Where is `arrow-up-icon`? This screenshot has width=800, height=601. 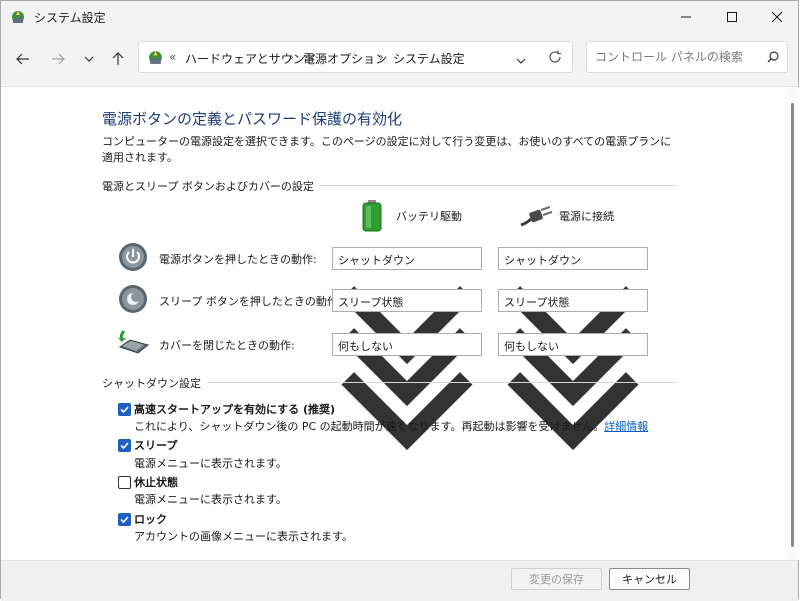 arrow-up-icon is located at coordinates (118, 58).